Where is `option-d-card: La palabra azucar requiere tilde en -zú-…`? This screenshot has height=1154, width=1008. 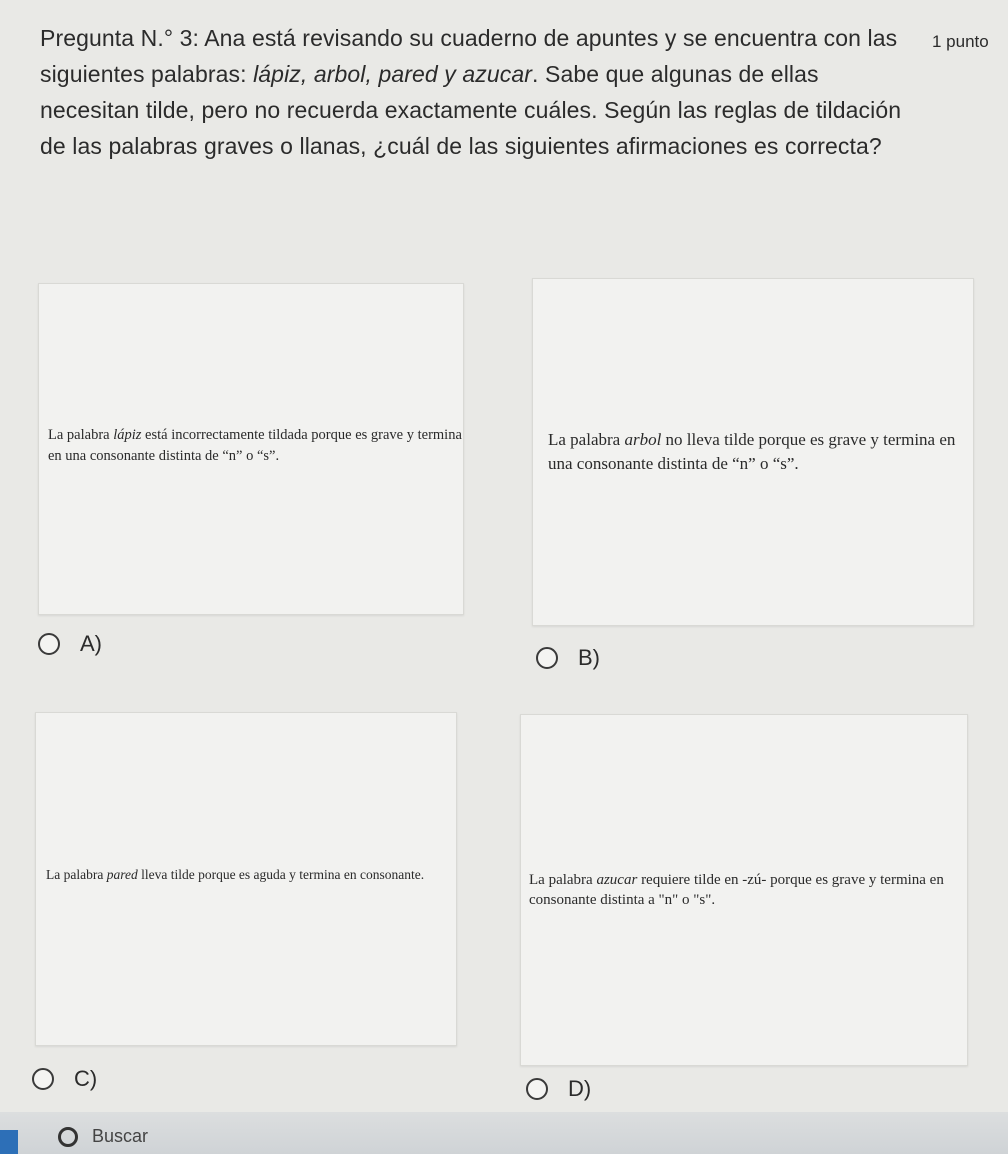
option-d-card: La palabra azucar requiere tilde en -zú-… is located at coordinates (744, 890).